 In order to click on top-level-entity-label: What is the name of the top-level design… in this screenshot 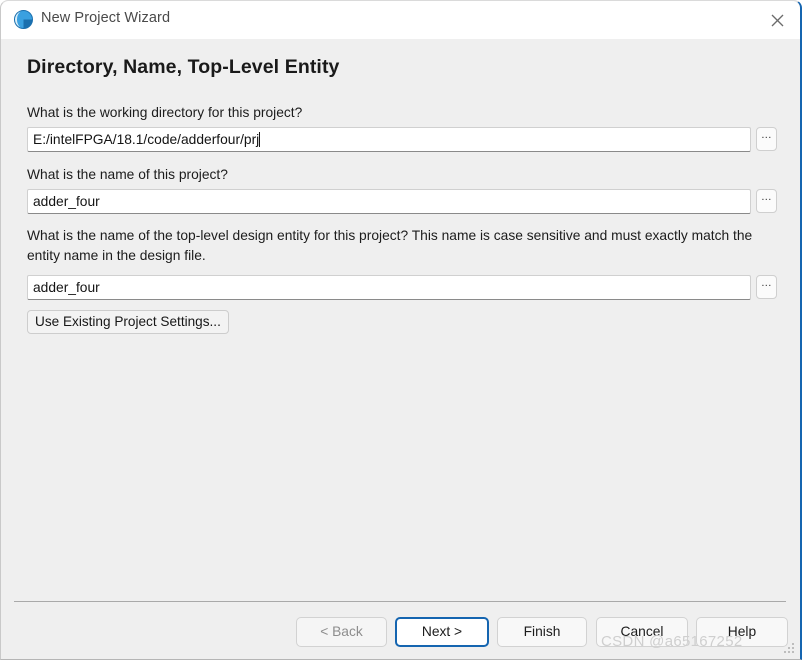, I will do `click(390, 245)`.